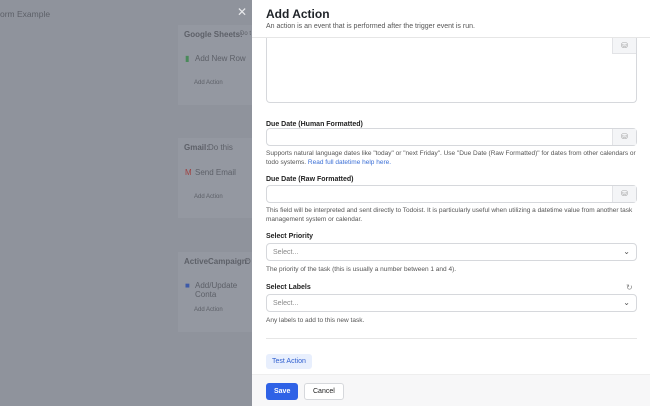 This screenshot has width=650, height=406. Describe the element at coordinates (242, 12) in the screenshot. I see `close-icon: ✕` at that location.